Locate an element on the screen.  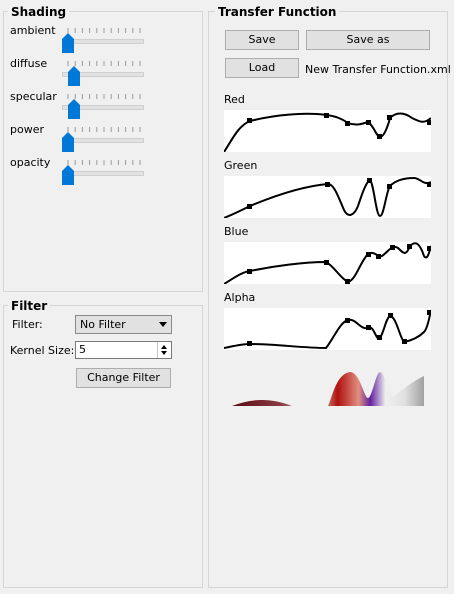
slider-row-diffuse: diffuse is located at coordinates (80, 71).